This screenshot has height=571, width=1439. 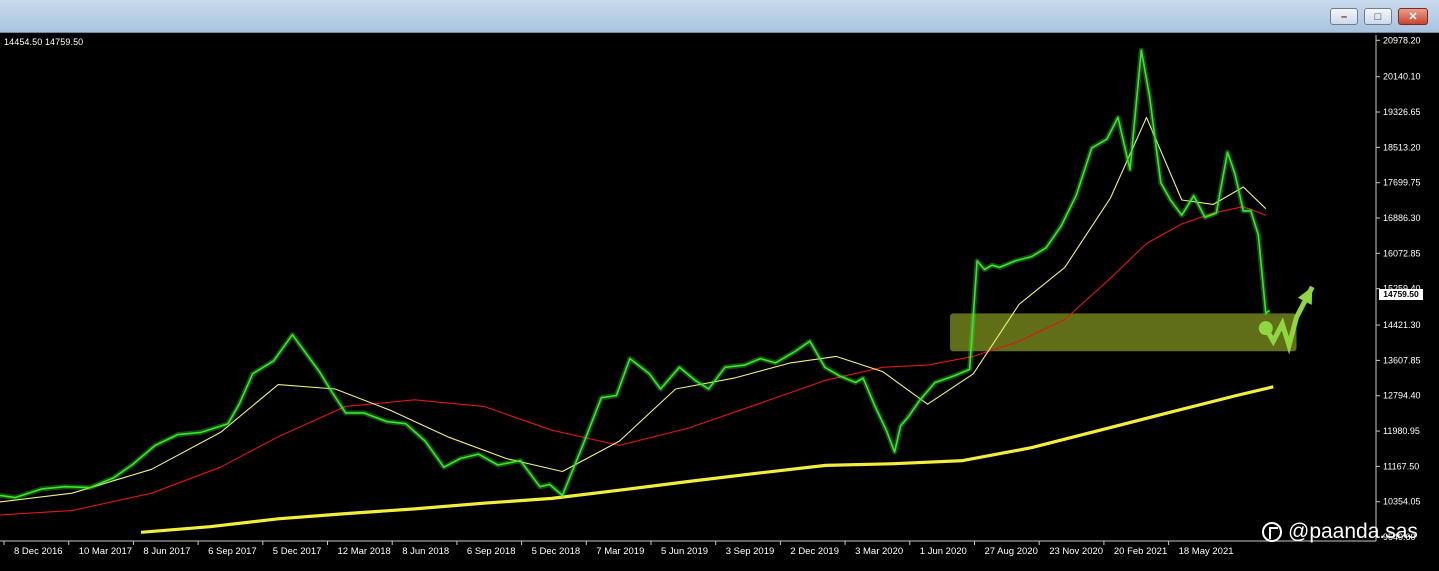 I want to click on x-tick-label: 7 Mar 2019, so click(x=620, y=551).